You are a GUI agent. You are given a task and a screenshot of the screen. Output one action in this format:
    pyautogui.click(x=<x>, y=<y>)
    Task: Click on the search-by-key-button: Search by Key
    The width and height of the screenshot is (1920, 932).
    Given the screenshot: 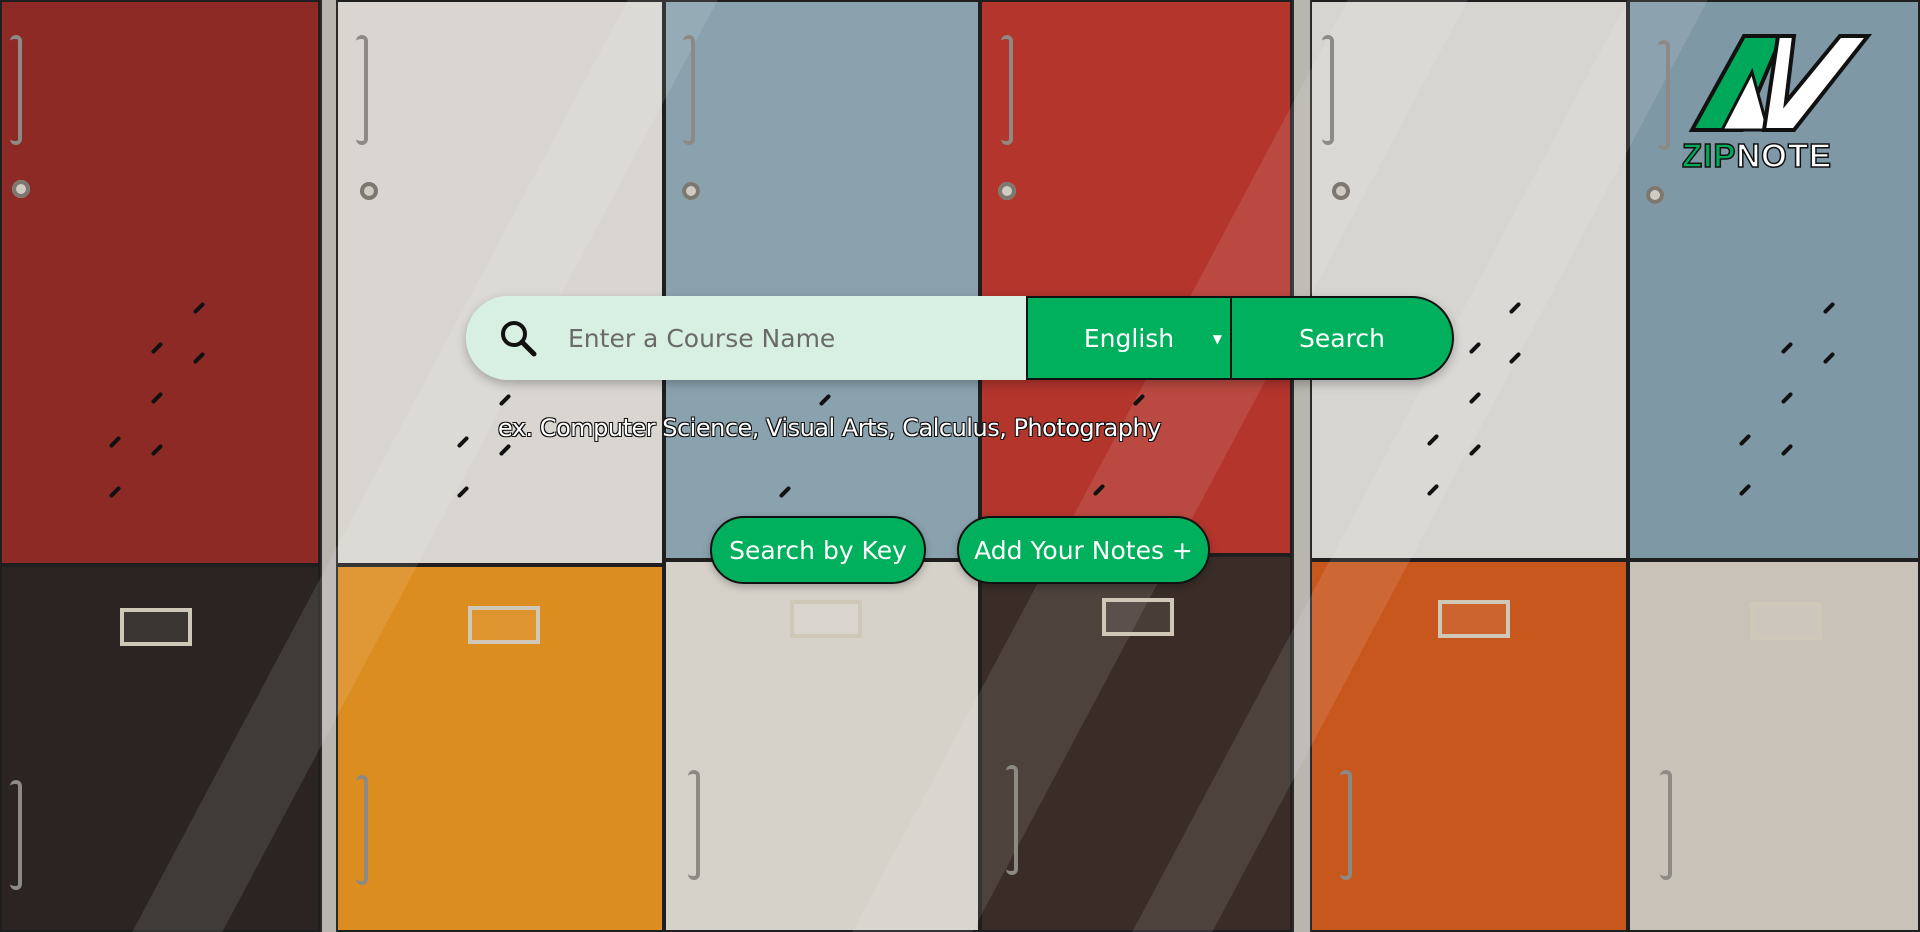 What is the action you would take?
    pyautogui.click(x=818, y=550)
    